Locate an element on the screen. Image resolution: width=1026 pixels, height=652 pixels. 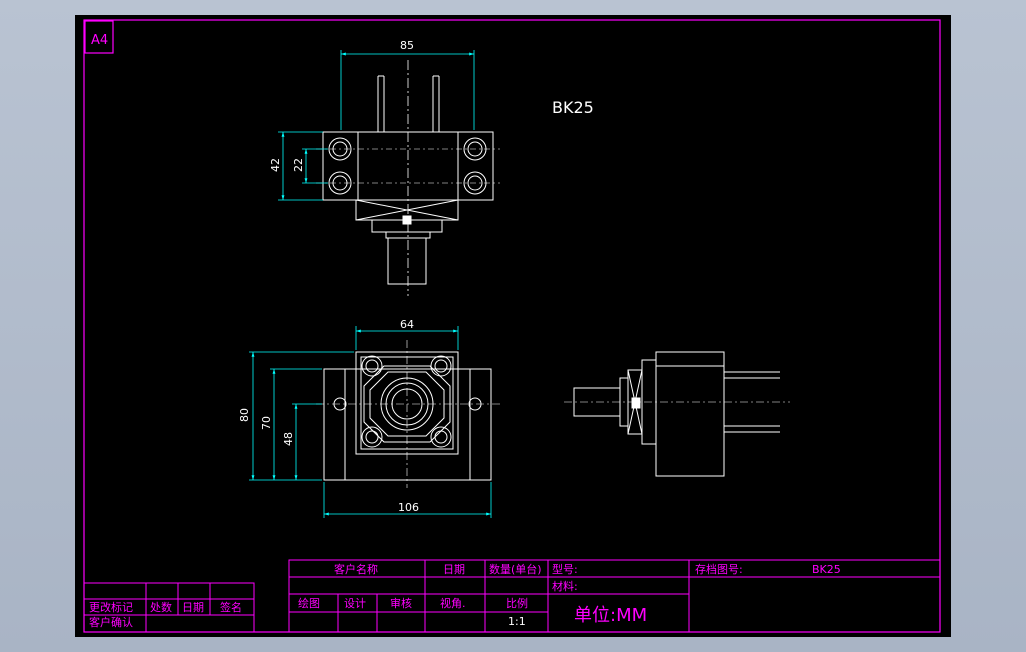
tb-date: 日期 is located at coordinates (454, 569).